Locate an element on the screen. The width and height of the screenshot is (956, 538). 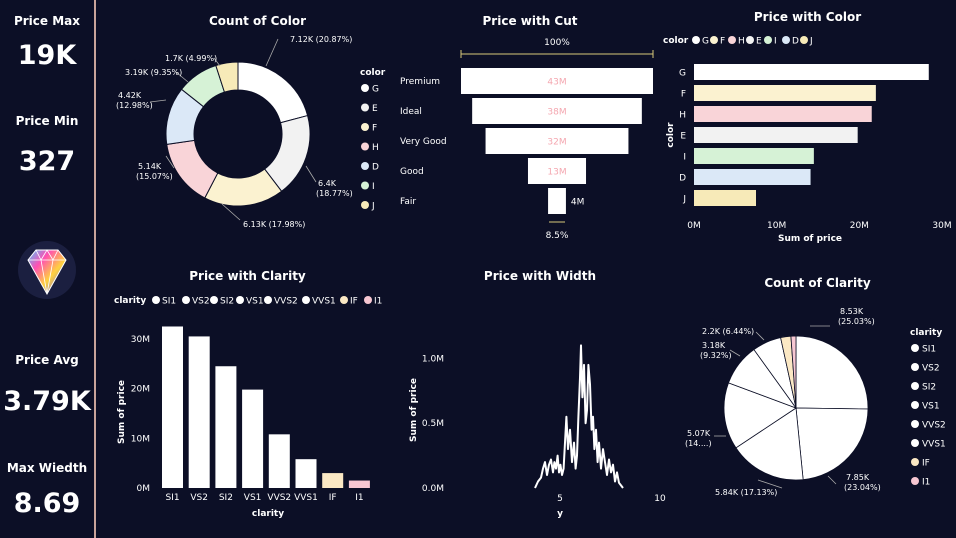
funnel-category-label: Good is located at coordinates (412, 172).